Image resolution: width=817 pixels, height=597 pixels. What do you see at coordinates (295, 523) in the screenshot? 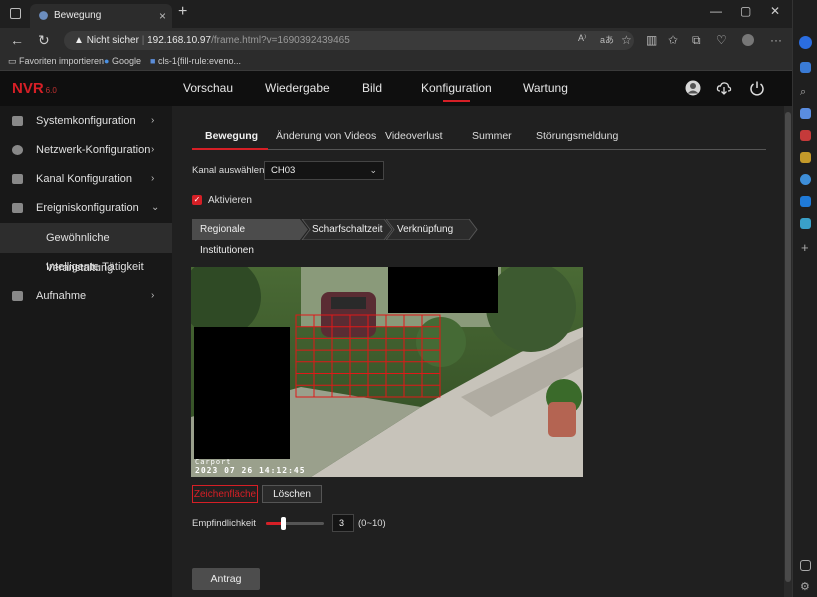
I see `sensitivity-slider` at bounding box center [295, 523].